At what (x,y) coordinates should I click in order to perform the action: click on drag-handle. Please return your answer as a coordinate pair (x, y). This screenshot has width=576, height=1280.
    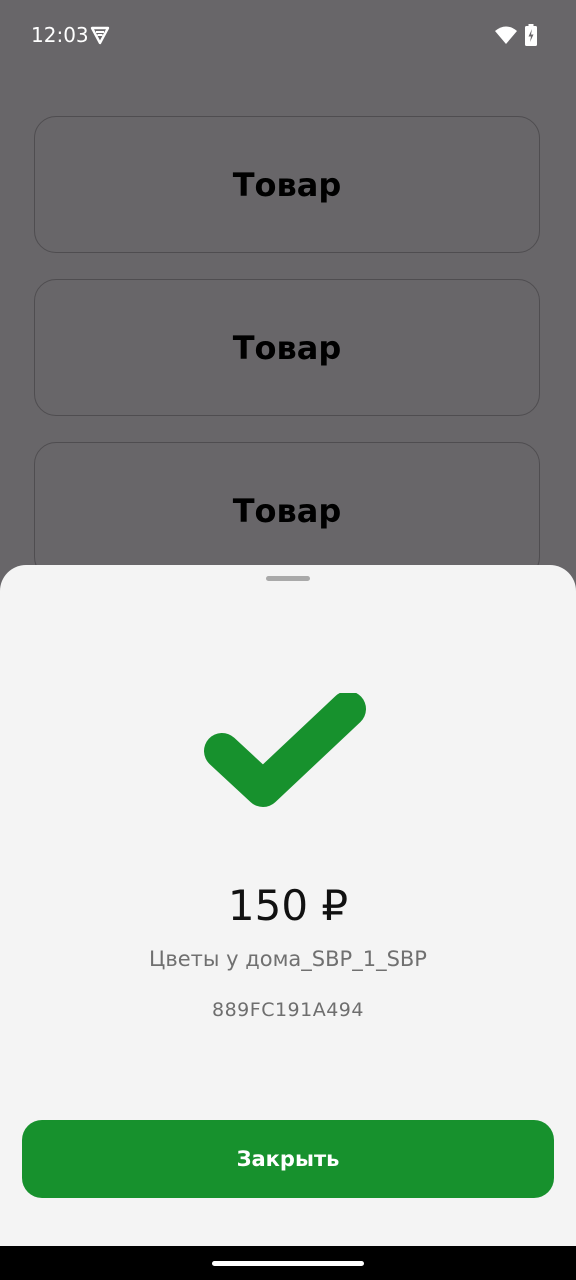
    Looking at the image, I should click on (288, 578).